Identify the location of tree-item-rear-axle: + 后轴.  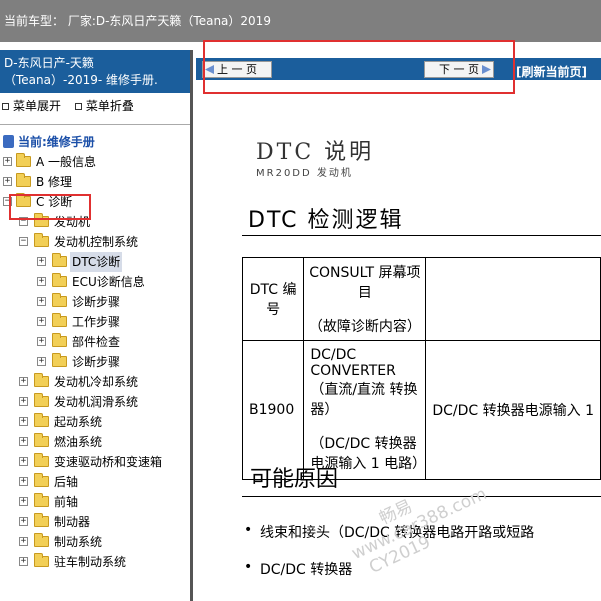
(95, 482).